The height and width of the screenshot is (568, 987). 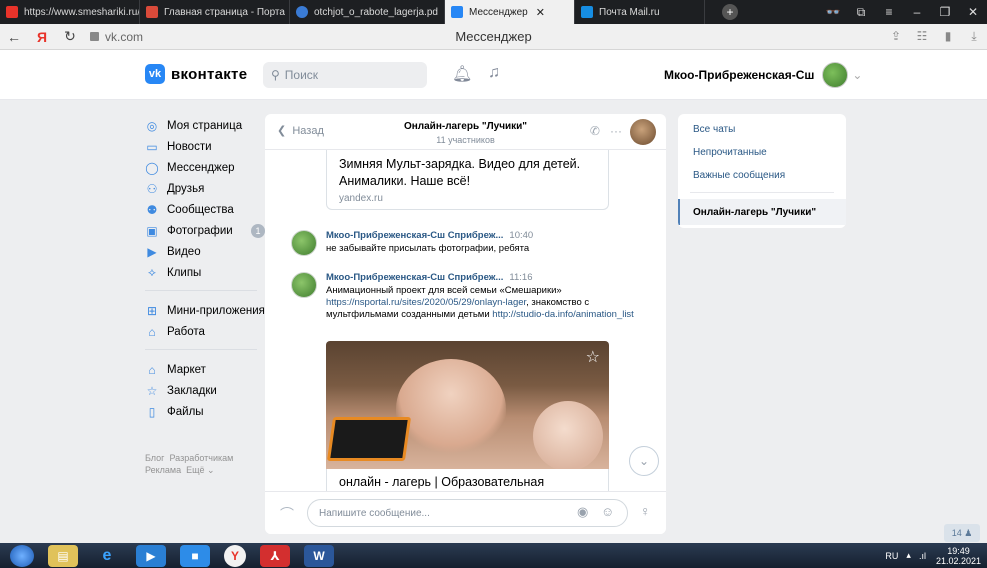 What do you see at coordinates (215, 12) in the screenshot?
I see `browser-tab: Главная страница - Порта` at bounding box center [215, 12].